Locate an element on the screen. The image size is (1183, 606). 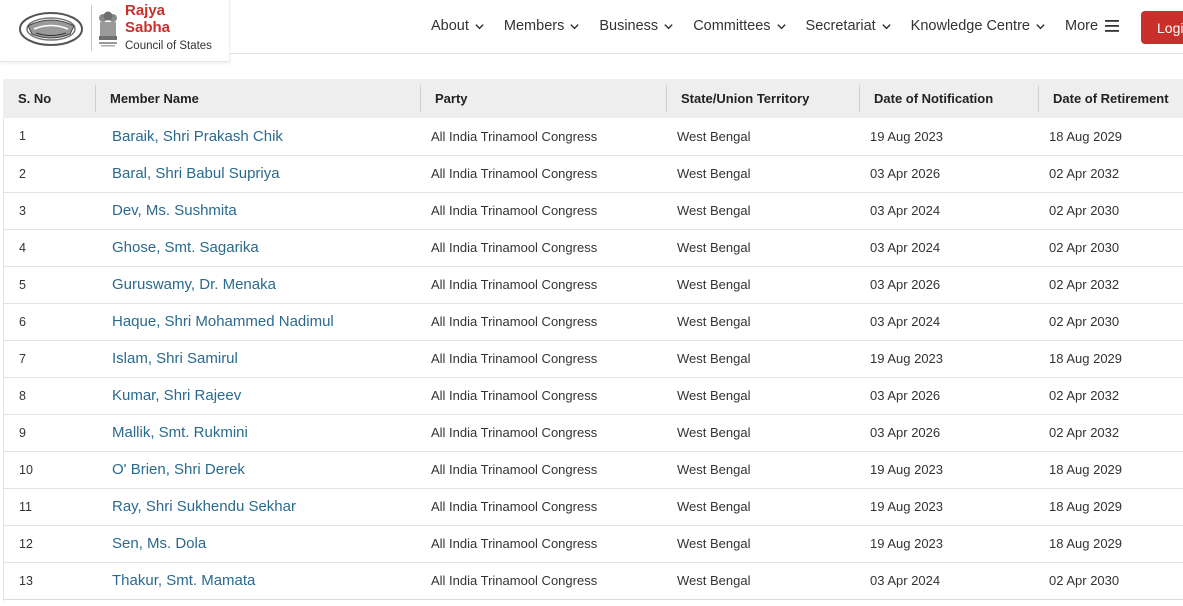
member-name-link: Haque, Shri Mohammed Nadimul is located at coordinates (223, 321).